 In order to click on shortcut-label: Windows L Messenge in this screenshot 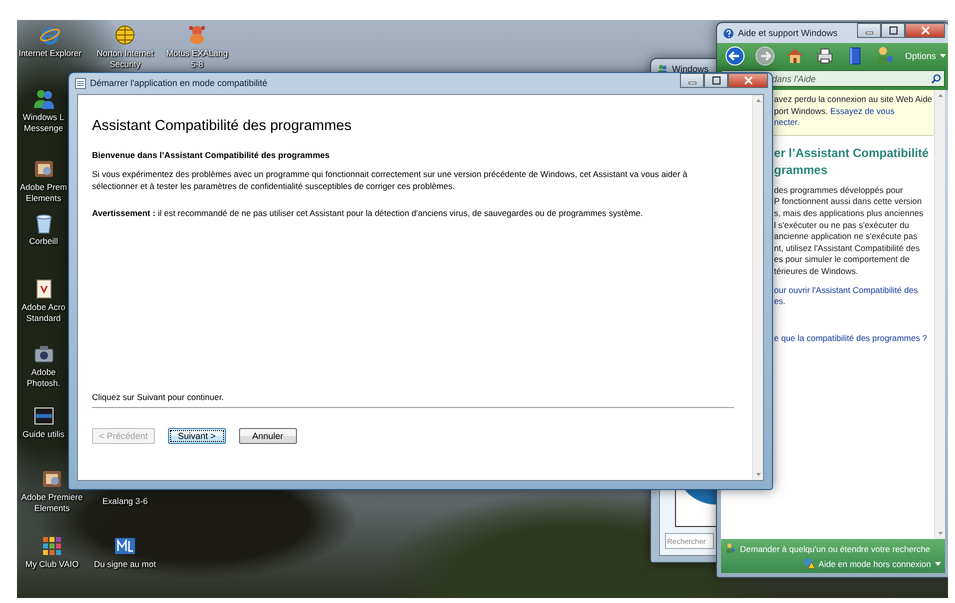, I will do `click(43, 123)`.